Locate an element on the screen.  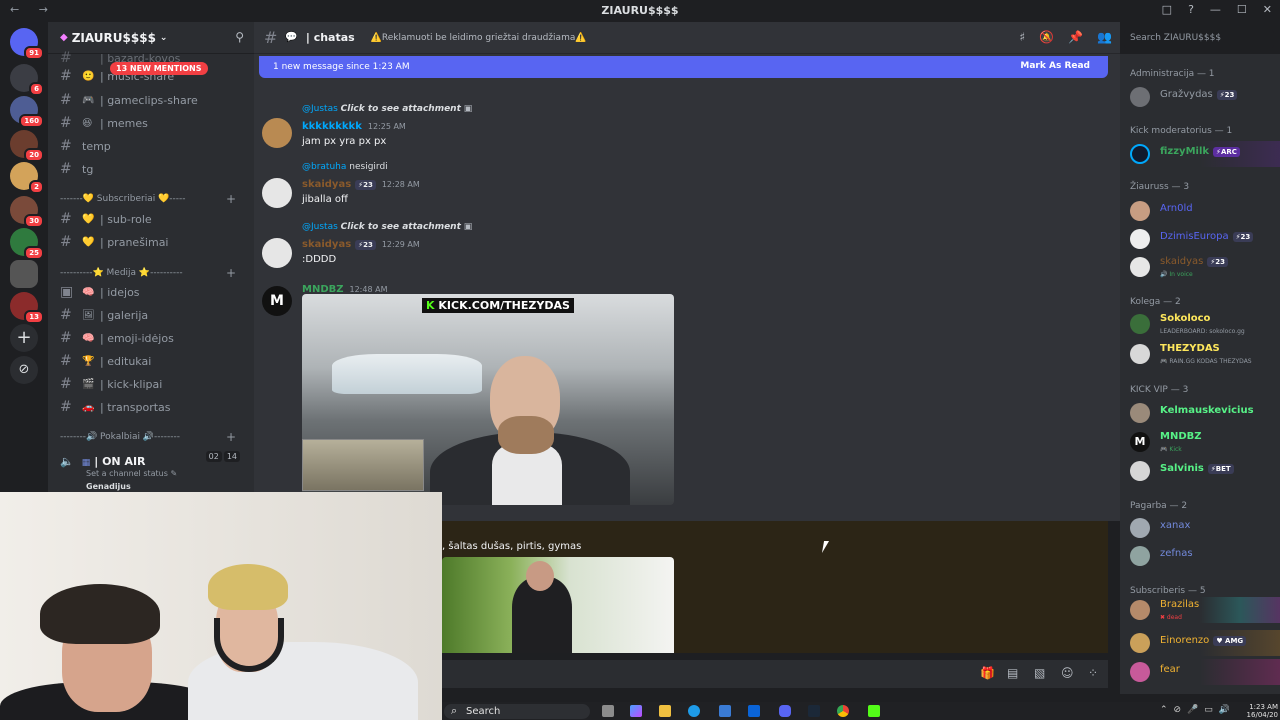
member-item: fizzyMilk ⚡ARC is located at coordinates (1205, 154).